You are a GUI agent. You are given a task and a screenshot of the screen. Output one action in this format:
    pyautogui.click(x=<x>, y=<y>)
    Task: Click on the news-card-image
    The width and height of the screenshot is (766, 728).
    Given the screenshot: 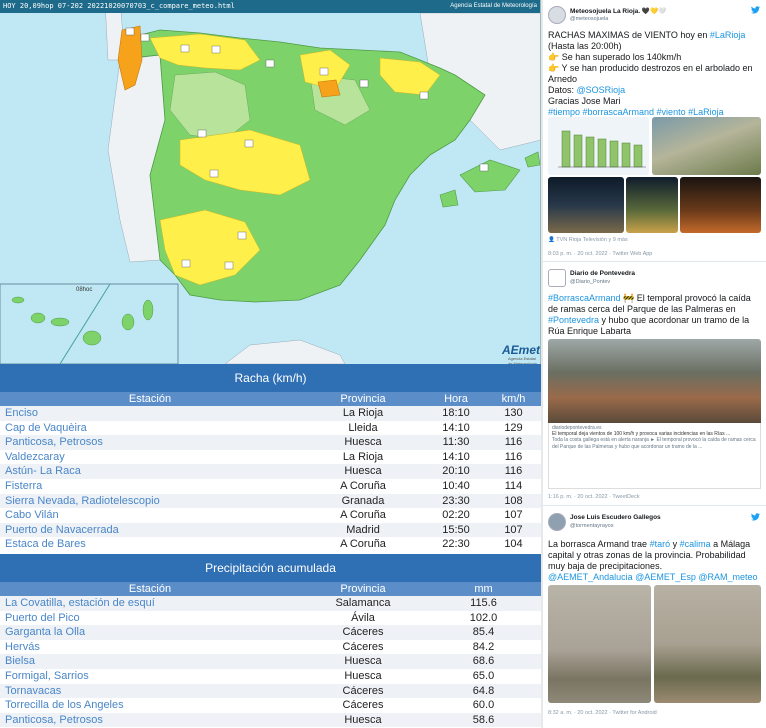 What is the action you would take?
    pyautogui.click(x=654, y=381)
    